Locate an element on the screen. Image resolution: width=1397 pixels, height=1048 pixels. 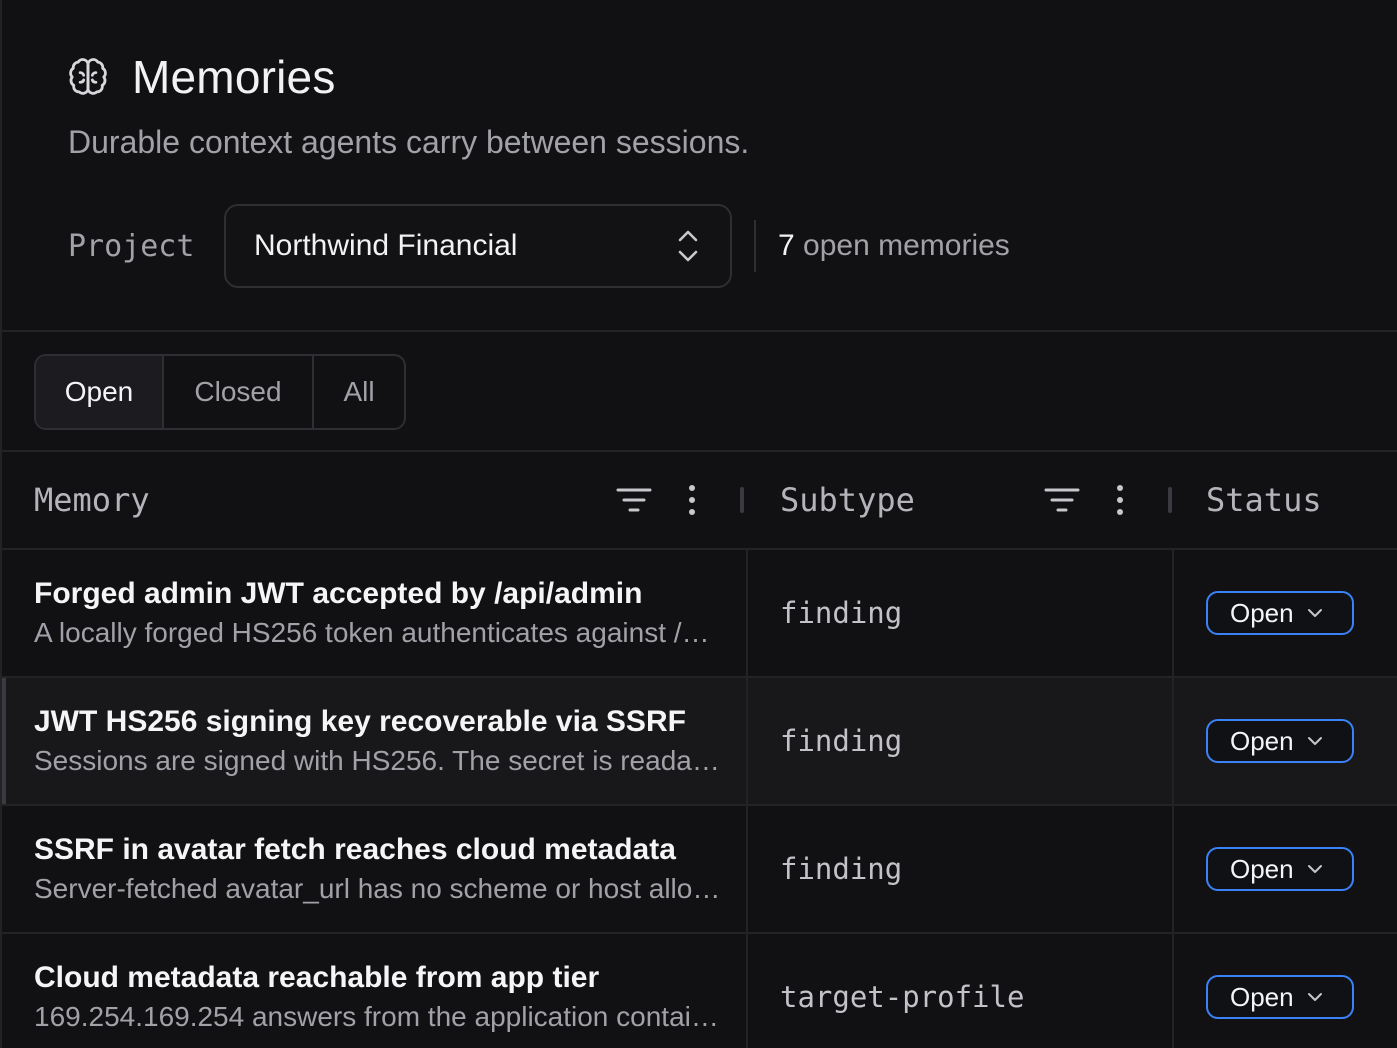
column-header-memory: Memory is located at coordinates (375, 500).